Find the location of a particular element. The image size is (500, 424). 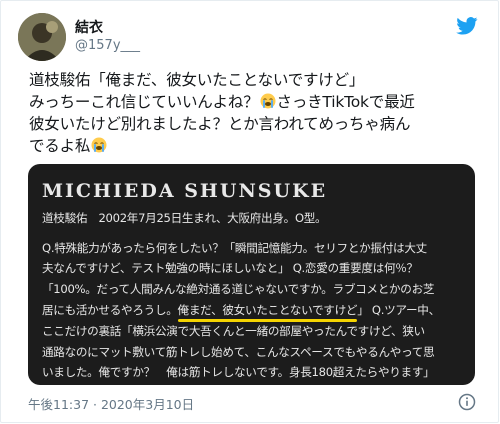

highlighted-quote-text: 俺まだ、彼女いたことないですけど is located at coordinates (267, 310).